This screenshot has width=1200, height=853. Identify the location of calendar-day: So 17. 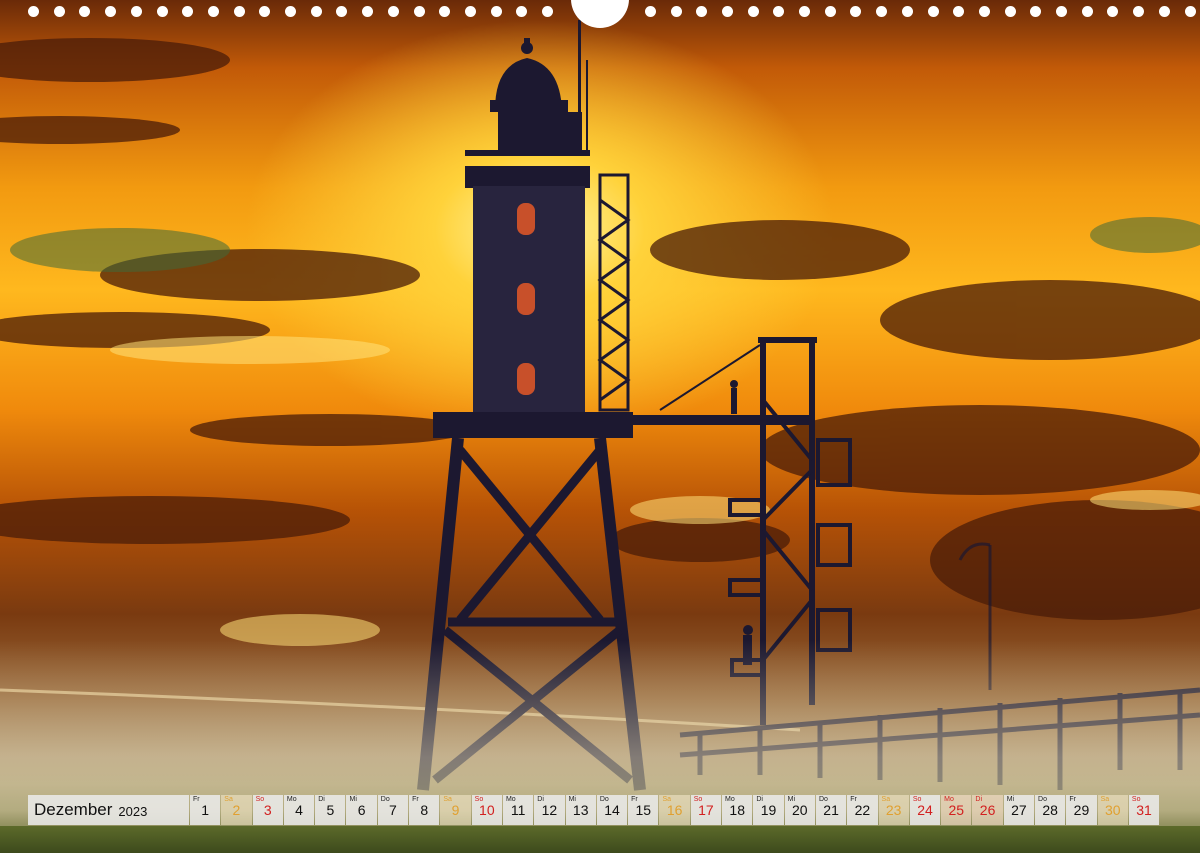
(706, 810).